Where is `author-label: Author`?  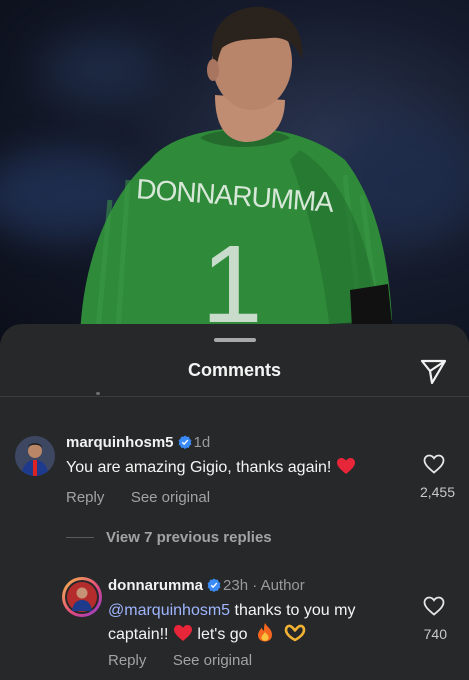 author-label: Author is located at coordinates (282, 585).